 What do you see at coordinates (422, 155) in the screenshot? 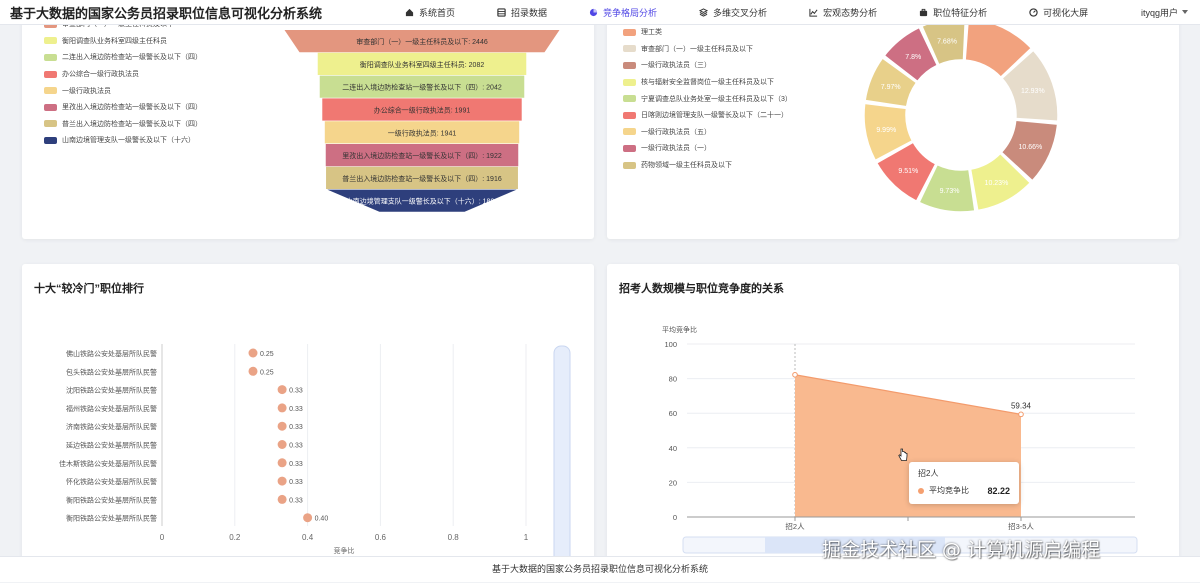
I see `funnel-label: 里孜出入境边防检查站一级警长及以下（四）: 1922` at bounding box center [422, 155].